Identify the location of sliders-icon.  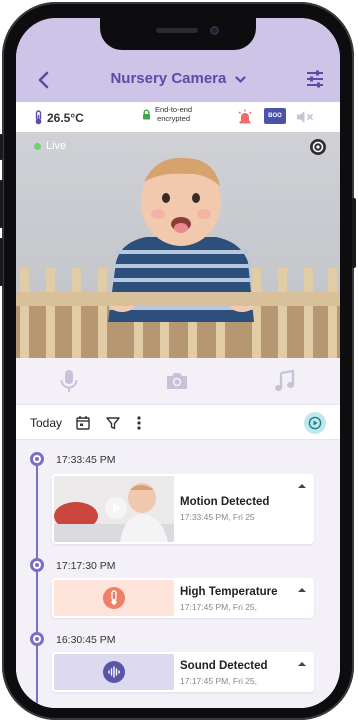
(315, 79).